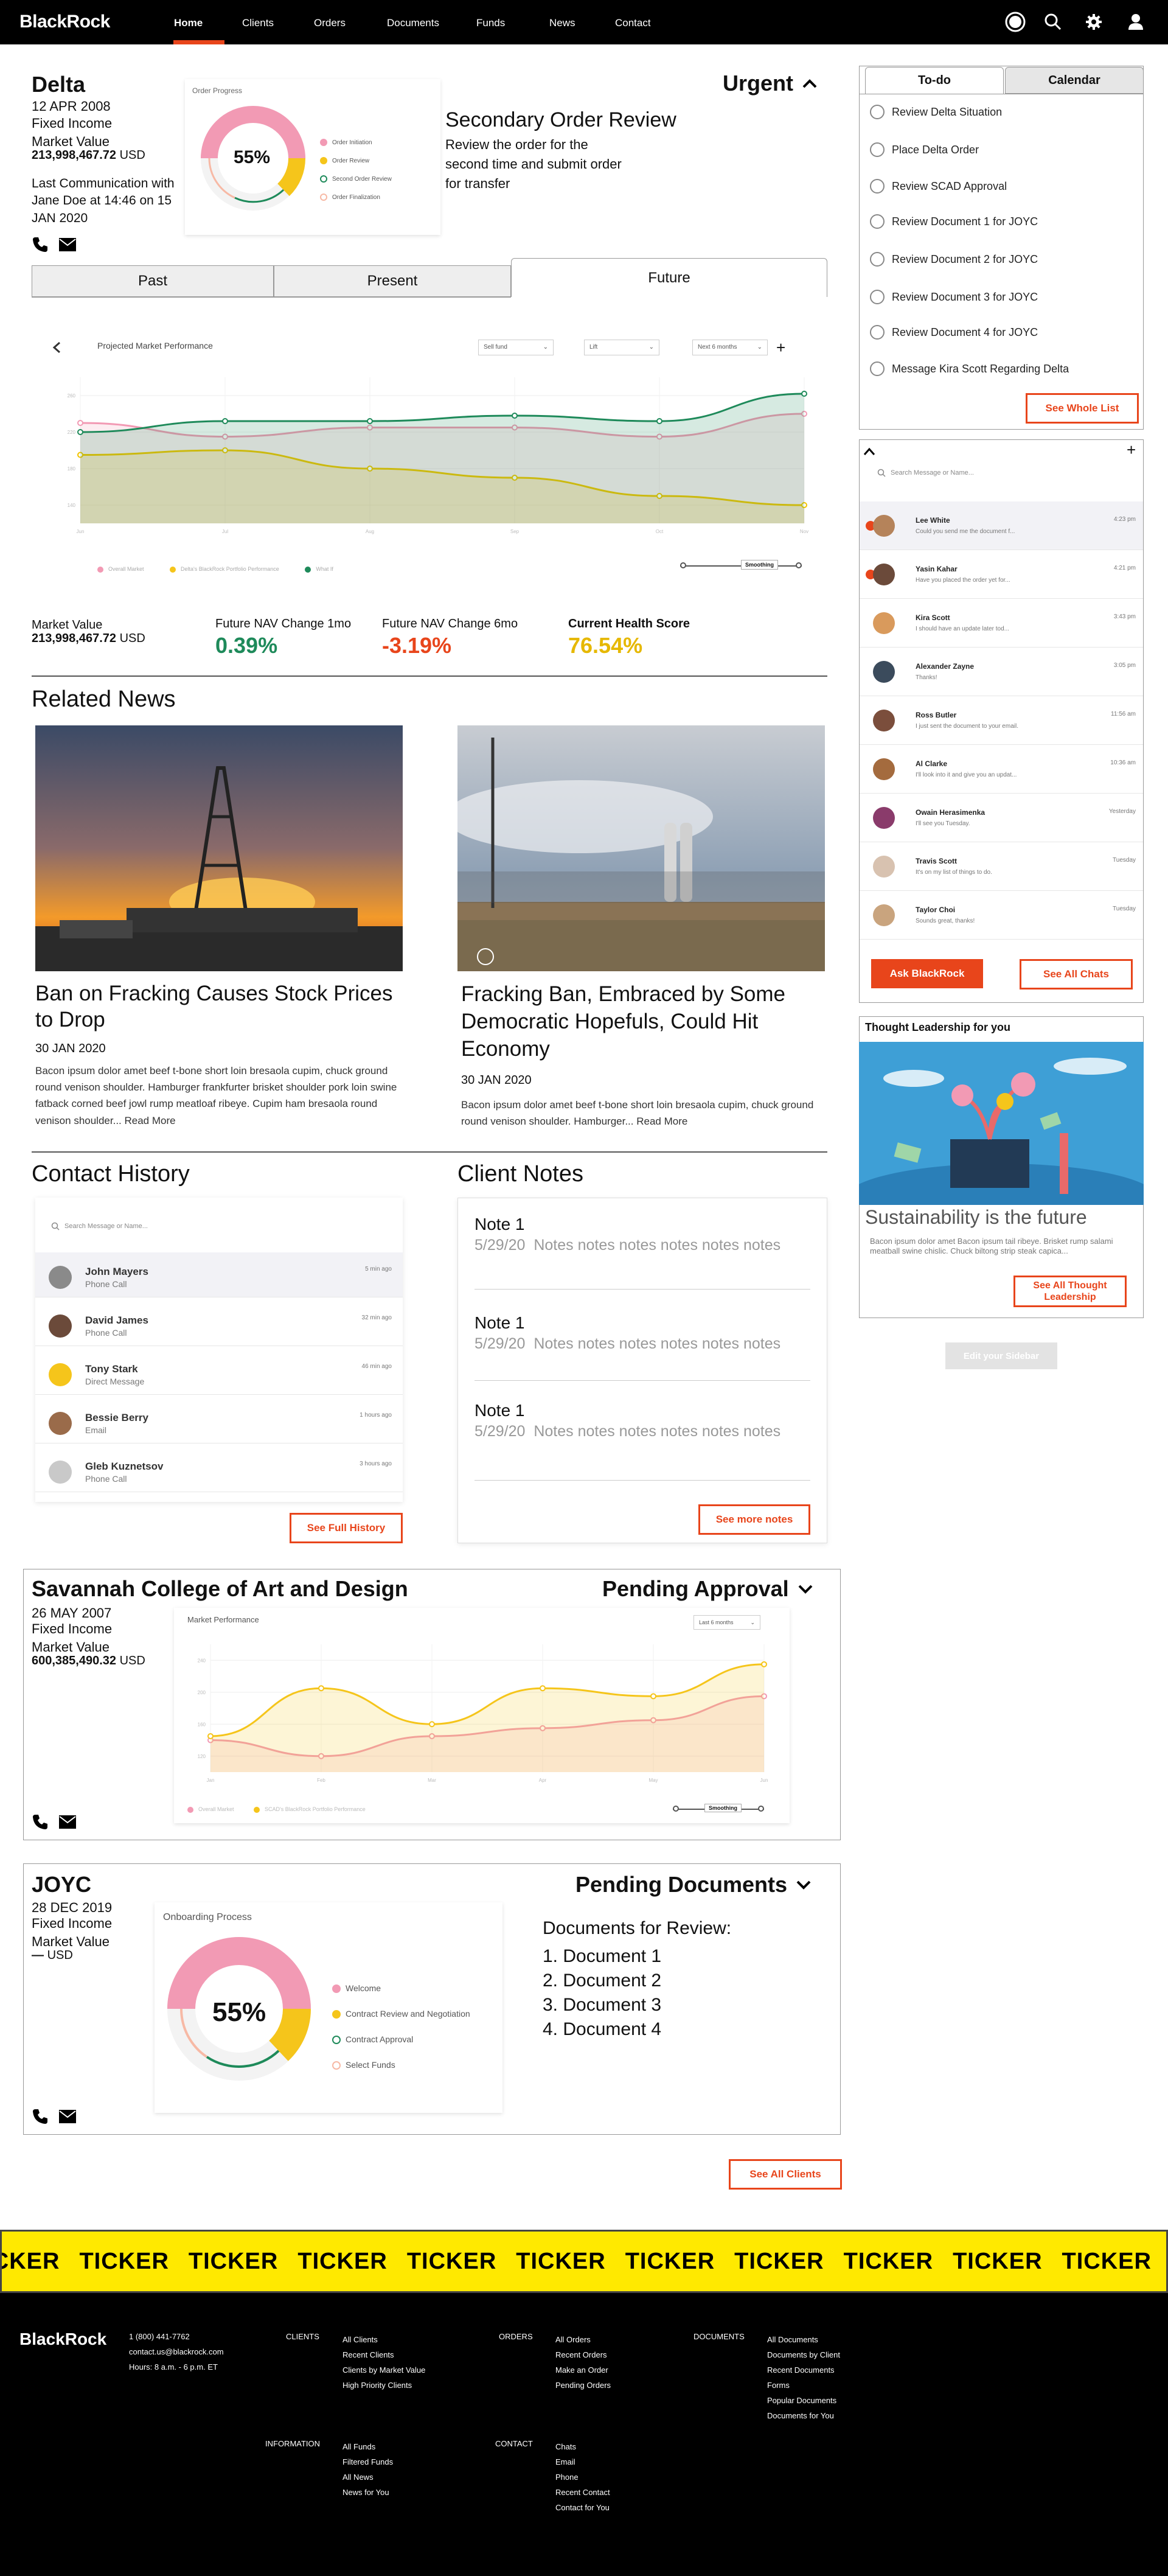 This screenshot has height=2576, width=1168. I want to click on nav-news: News, so click(562, 23).